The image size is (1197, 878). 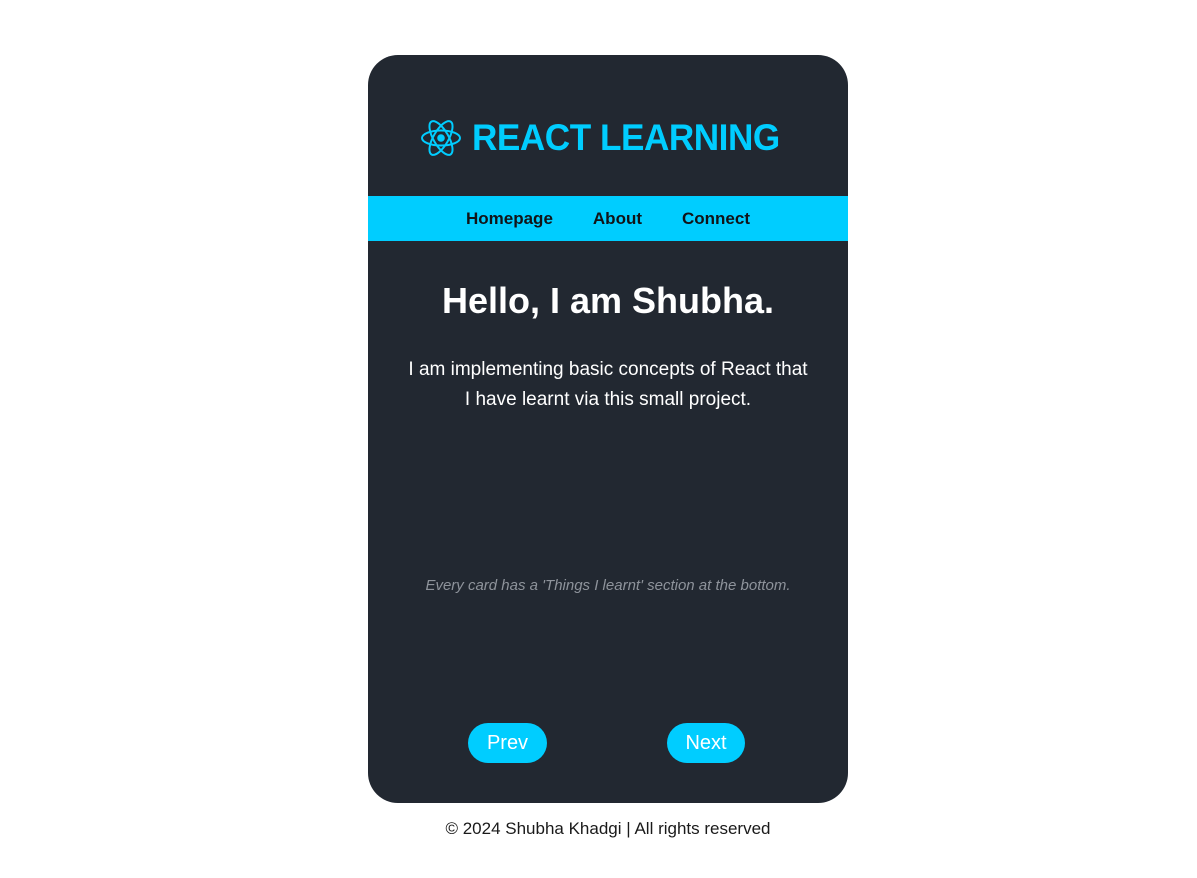 What do you see at coordinates (608, 300) in the screenshot?
I see `page-heading: Hello, I am Shubha.` at bounding box center [608, 300].